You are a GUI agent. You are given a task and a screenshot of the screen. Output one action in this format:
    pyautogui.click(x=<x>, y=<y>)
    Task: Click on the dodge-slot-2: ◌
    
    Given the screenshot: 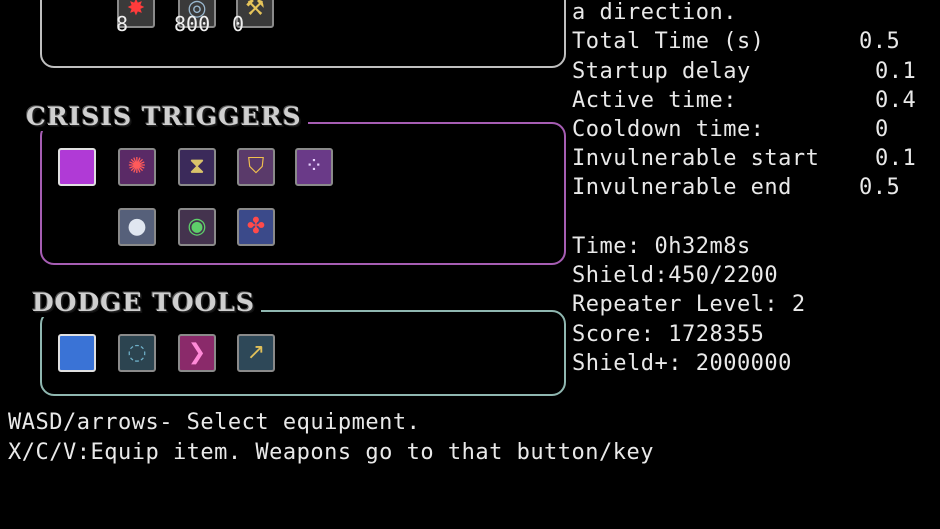 What is the action you would take?
    pyautogui.click(x=137, y=353)
    